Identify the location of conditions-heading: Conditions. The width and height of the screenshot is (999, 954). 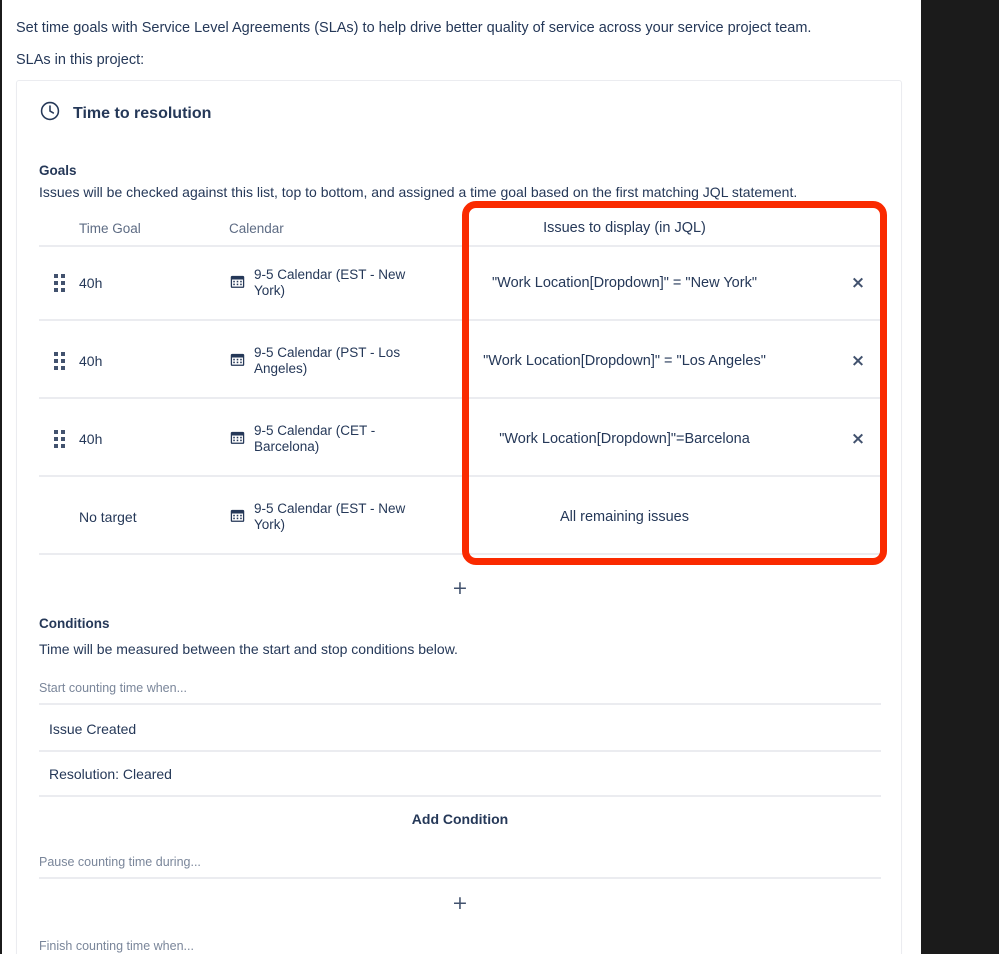
(74, 623).